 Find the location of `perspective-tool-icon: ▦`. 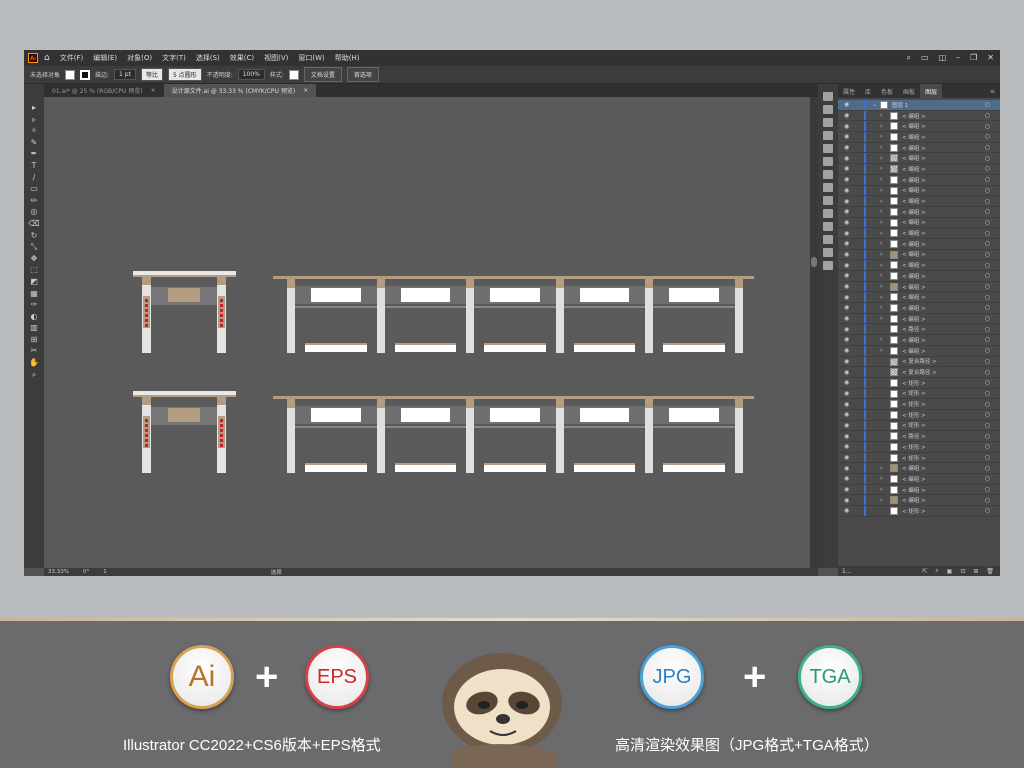

perspective-tool-icon: ▦ is located at coordinates (34, 294).